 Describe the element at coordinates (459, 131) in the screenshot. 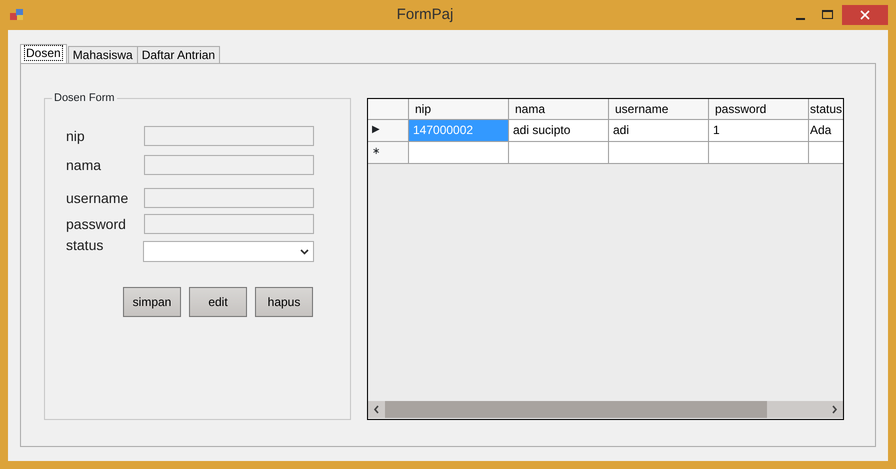

I see `table-cell: 147000002` at that location.